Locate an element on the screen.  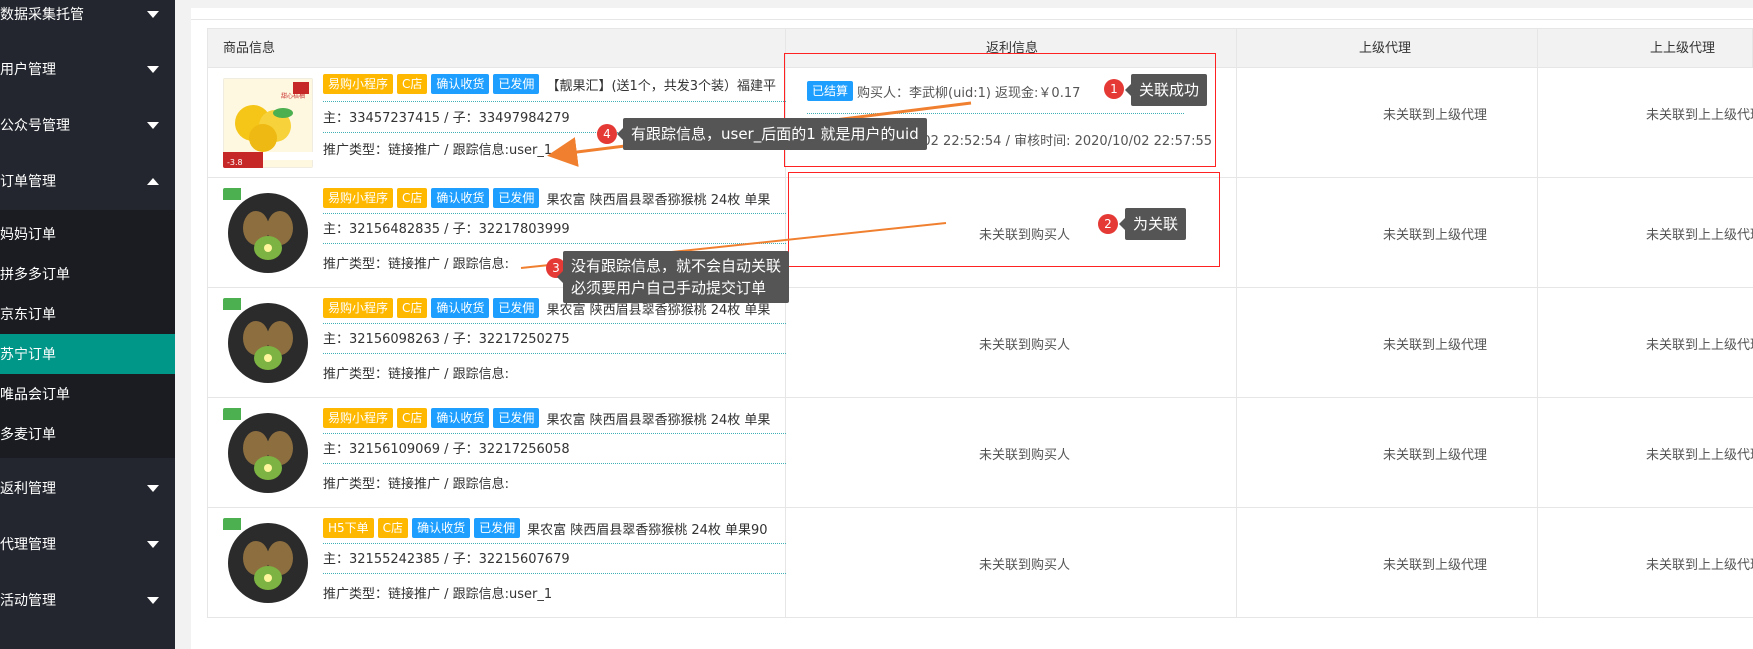
product-title: 果农富 陕西眉县翠香猕猴桃 24枚 单果90- is located at coordinates (647, 528).